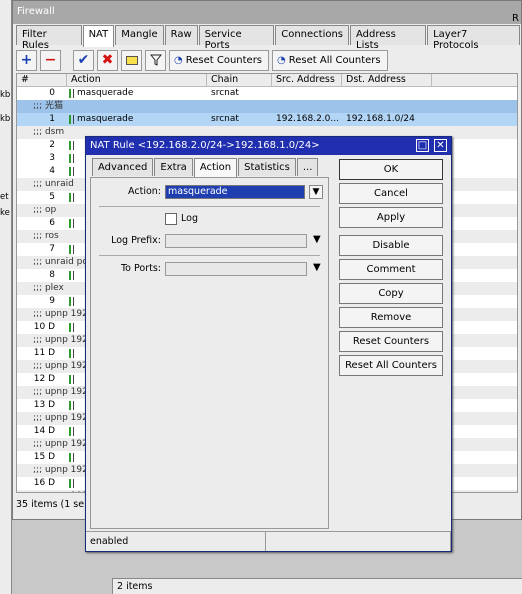 This screenshot has height=594, width=522. What do you see at coordinates (267, 93) in the screenshot?
I see `table-row: 0 masquerade srcnat` at bounding box center [267, 93].